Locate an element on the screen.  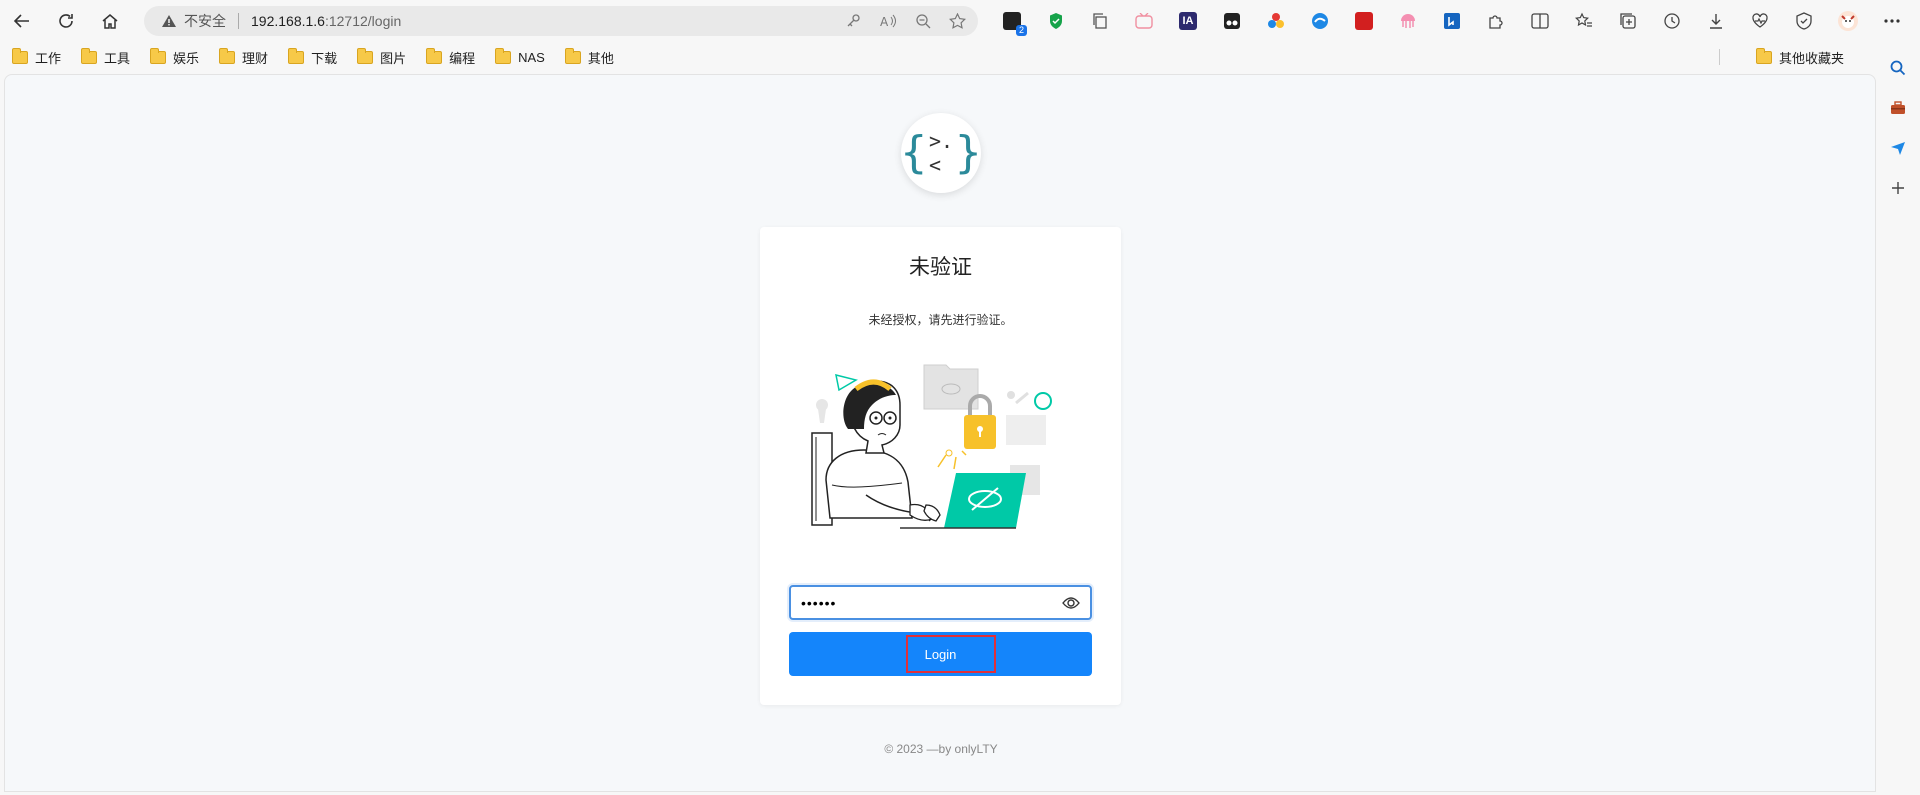
ext-copy-button is located at coordinates (1100, 21).